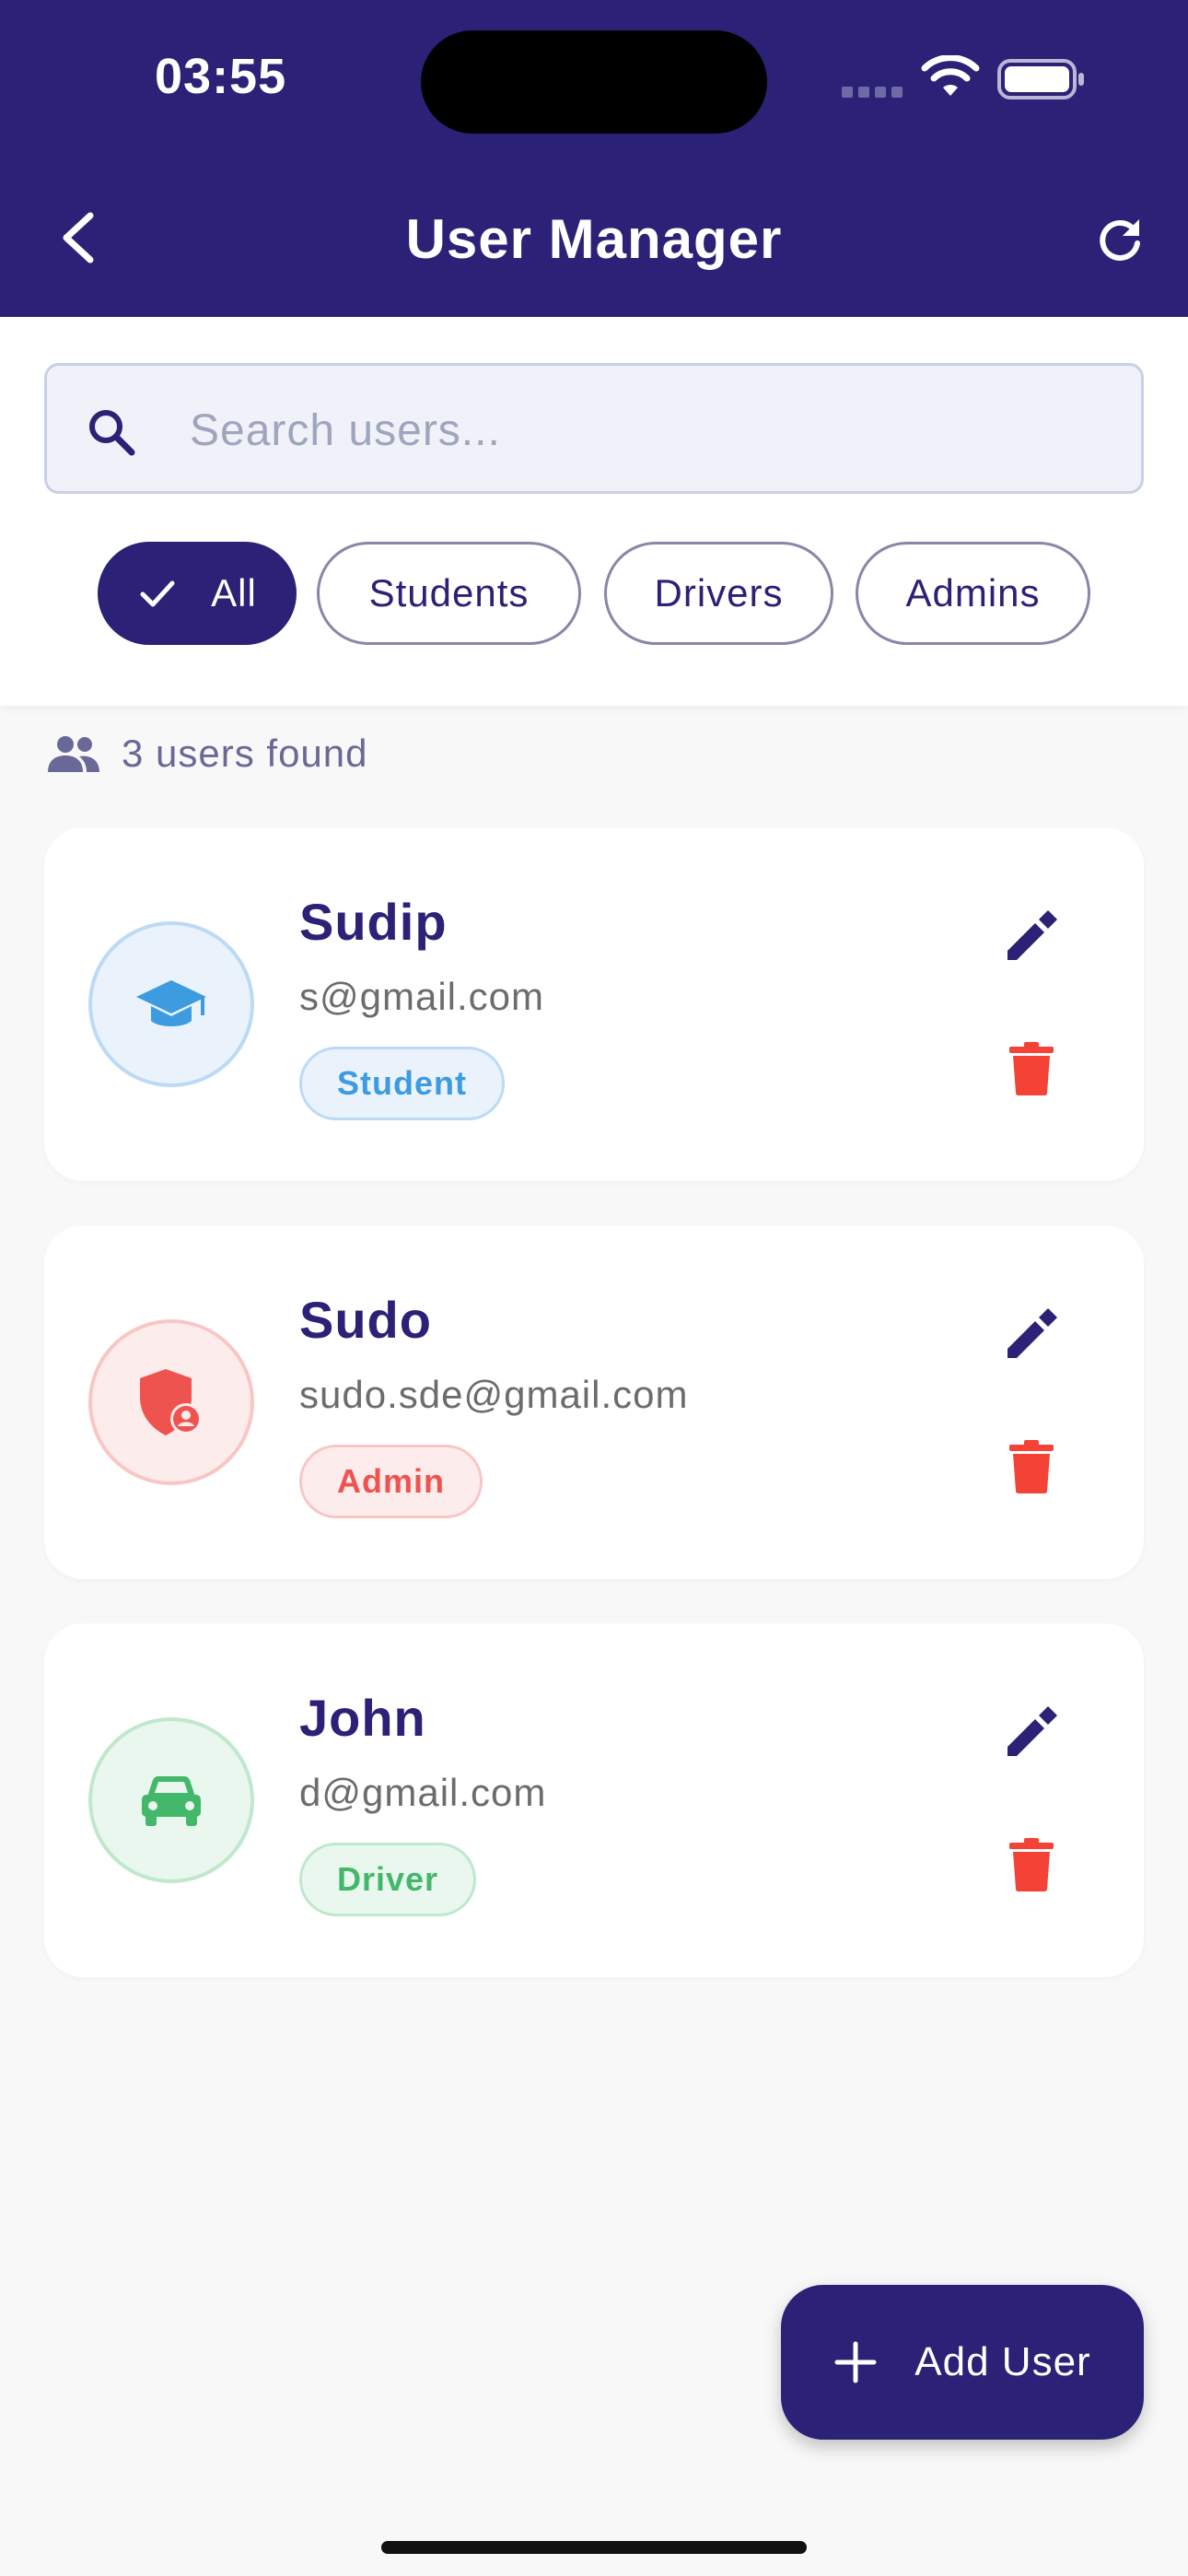 This screenshot has height=2576, width=1188. Describe the element at coordinates (594, 1004) in the screenshot. I see `user-card: Sudip s@gmail.com Student` at that location.